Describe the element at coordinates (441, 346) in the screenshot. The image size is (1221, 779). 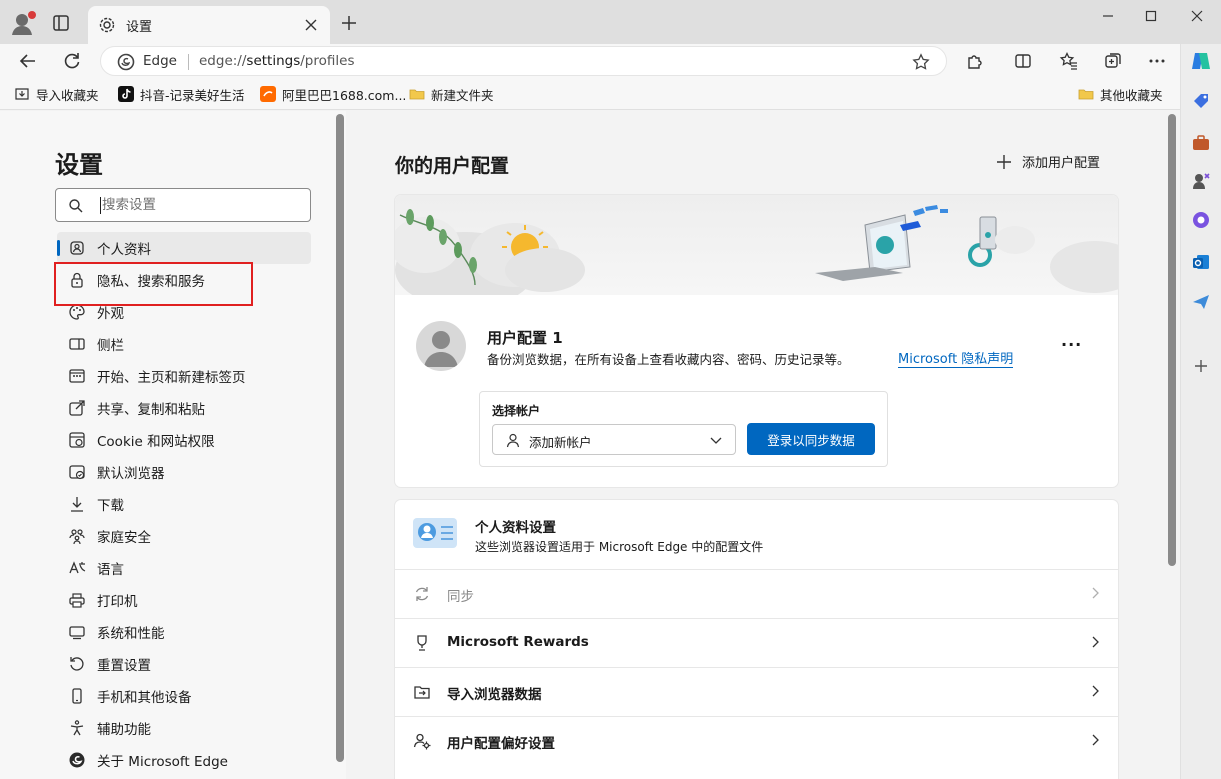
I see `avatar` at that location.